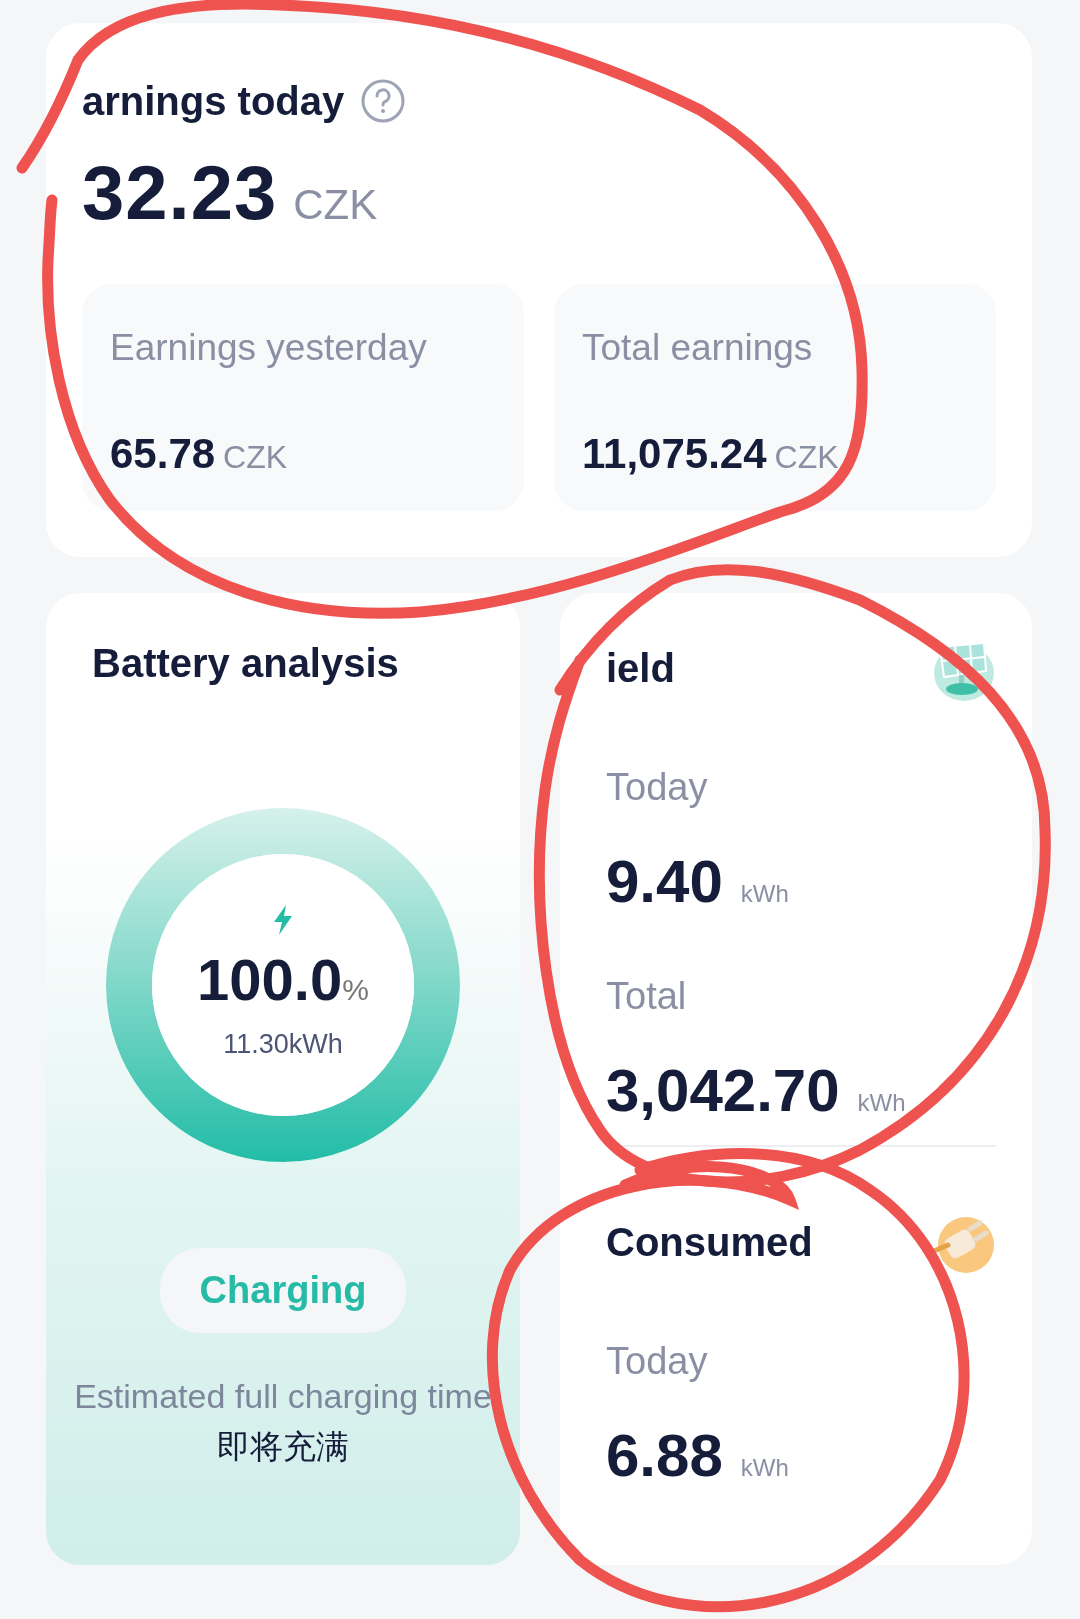 Image resolution: width=1080 pixels, height=1619 pixels. What do you see at coordinates (180, 193) in the screenshot?
I see `earnings-today-value: 32.23` at bounding box center [180, 193].